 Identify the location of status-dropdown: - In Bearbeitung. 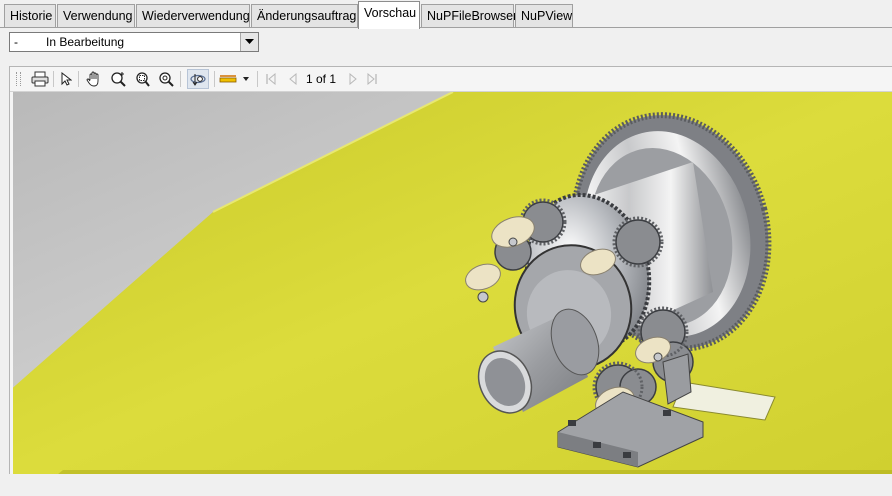
(134, 42).